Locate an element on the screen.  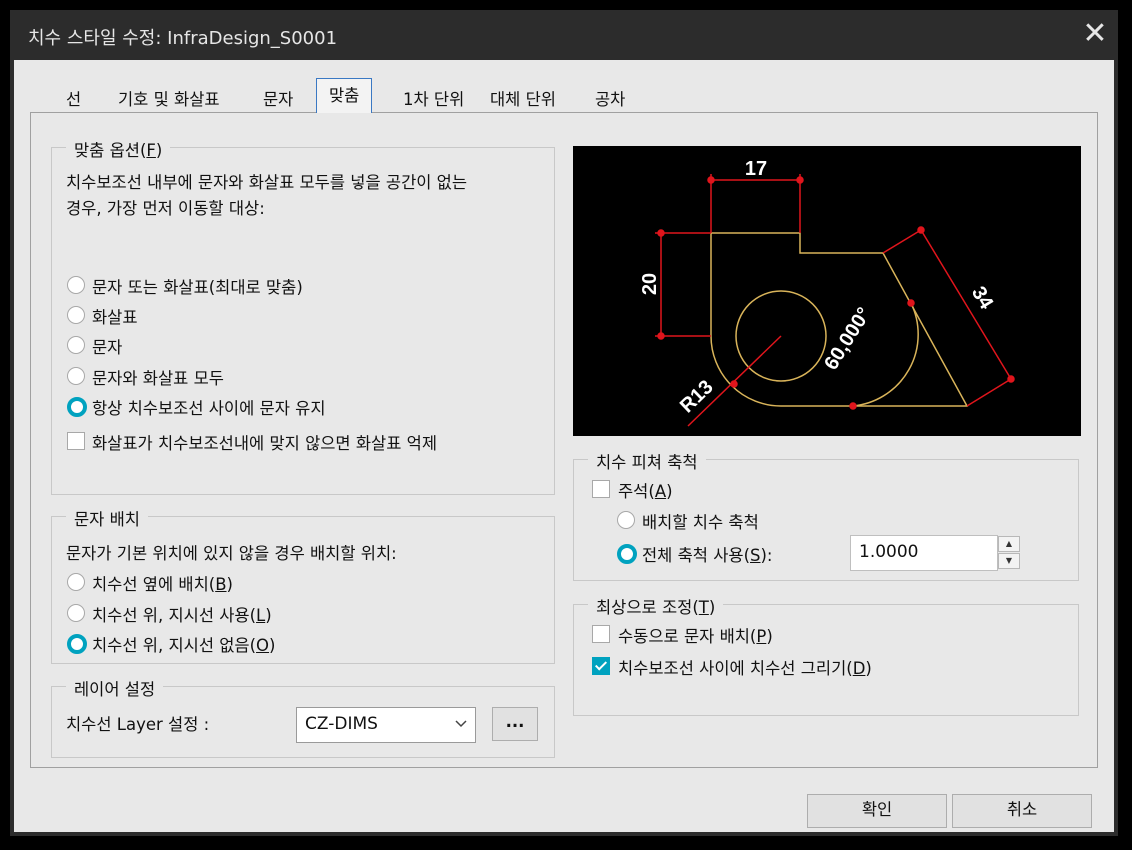
fit-options-description-line2: 경우, 가장 먼저 이동할 대상: is located at coordinates (165, 208).